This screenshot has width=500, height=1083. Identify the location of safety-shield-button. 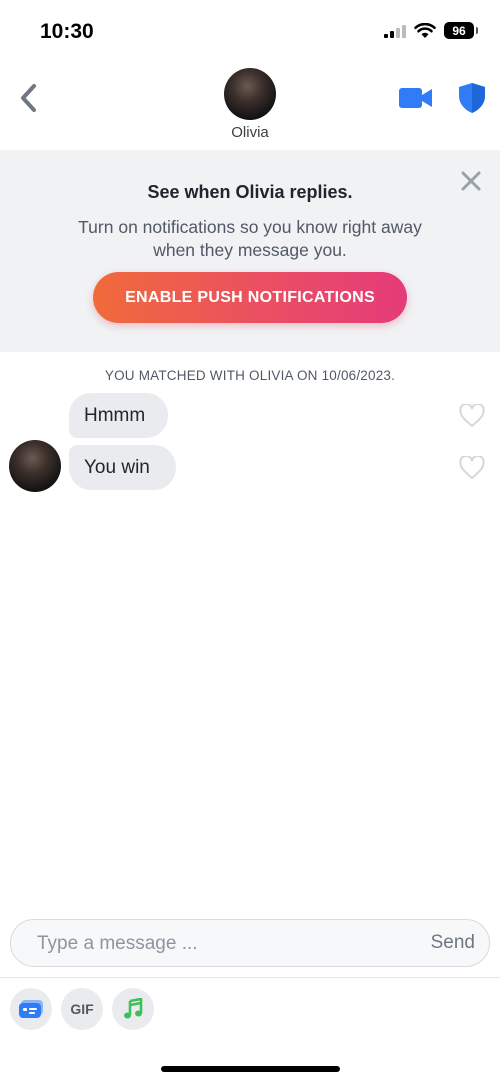
(472, 98).